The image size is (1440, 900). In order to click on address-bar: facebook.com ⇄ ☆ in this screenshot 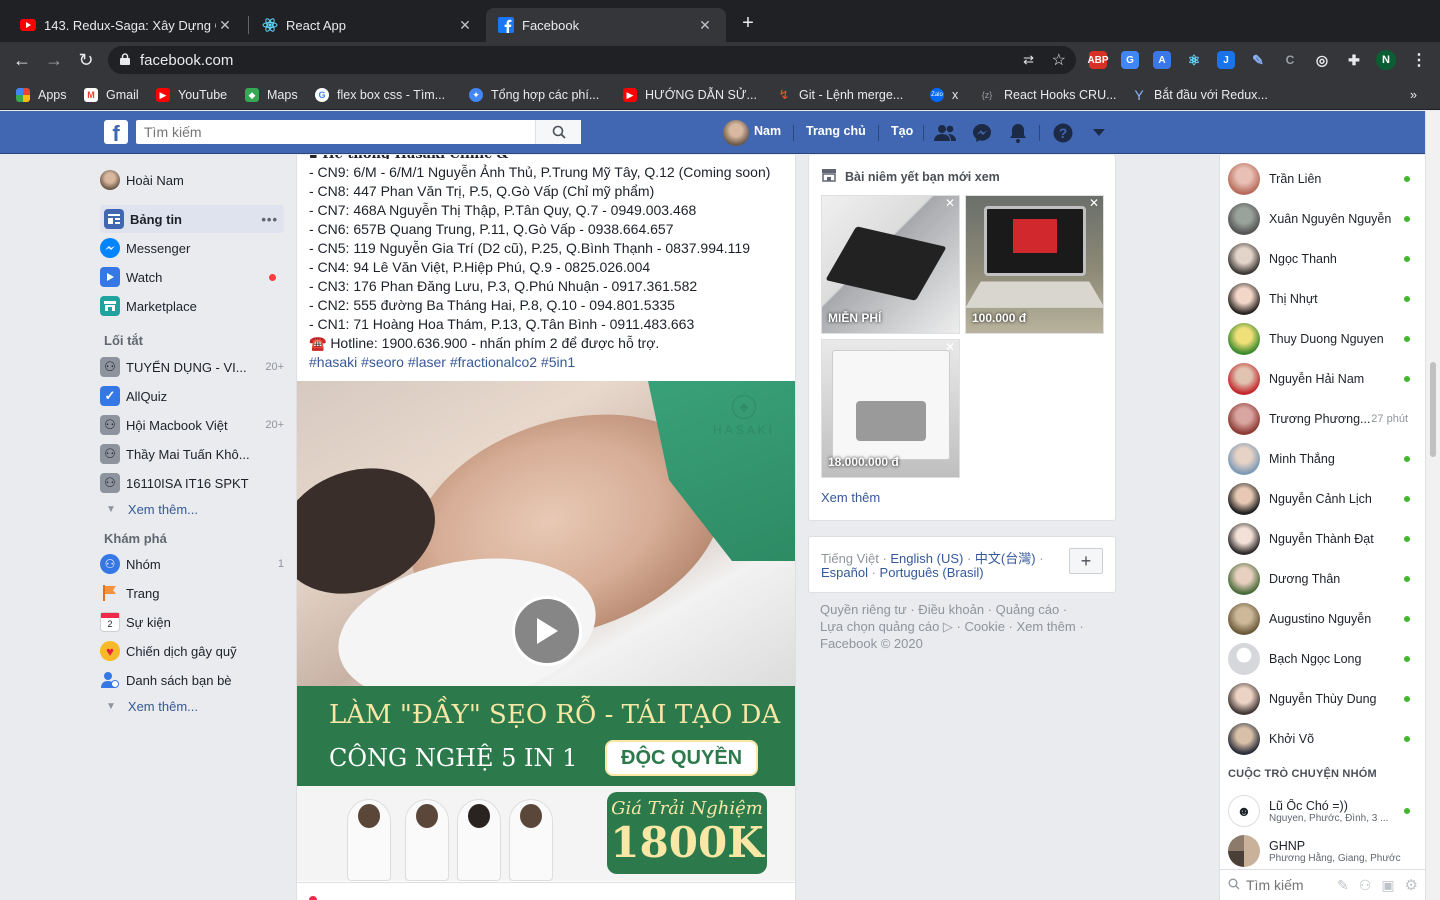, I will do `click(592, 60)`.